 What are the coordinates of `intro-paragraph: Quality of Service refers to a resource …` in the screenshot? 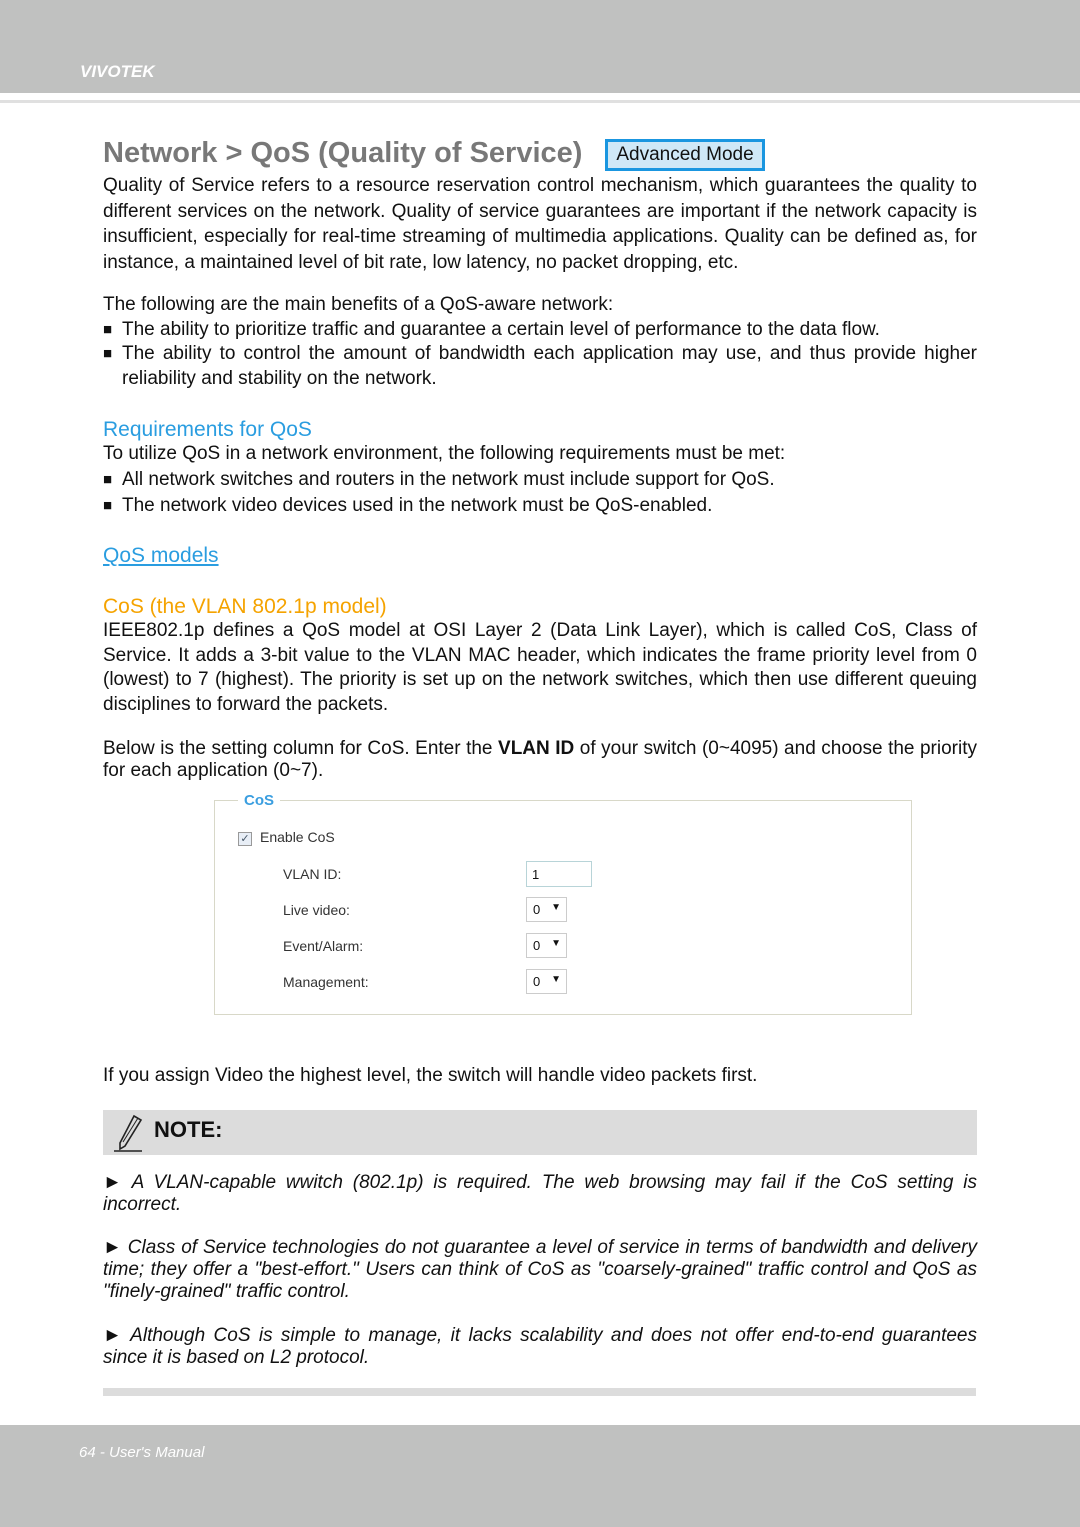 It's located at (540, 224).